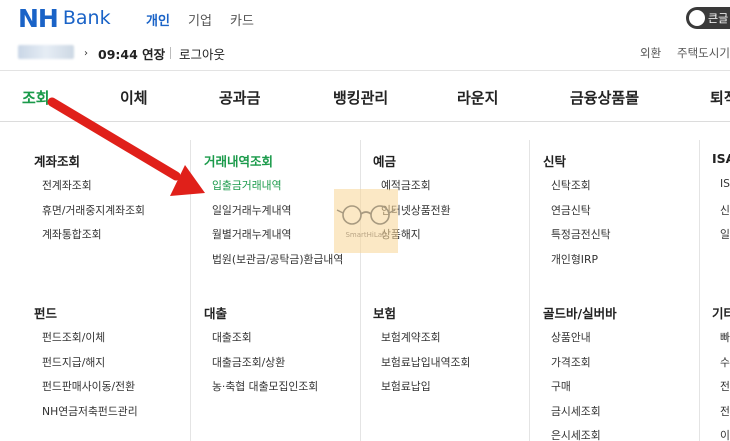 This screenshot has height=441, width=730. What do you see at coordinates (721, 341) in the screenshot?
I see `menu-item: 빠` at bounding box center [721, 341].